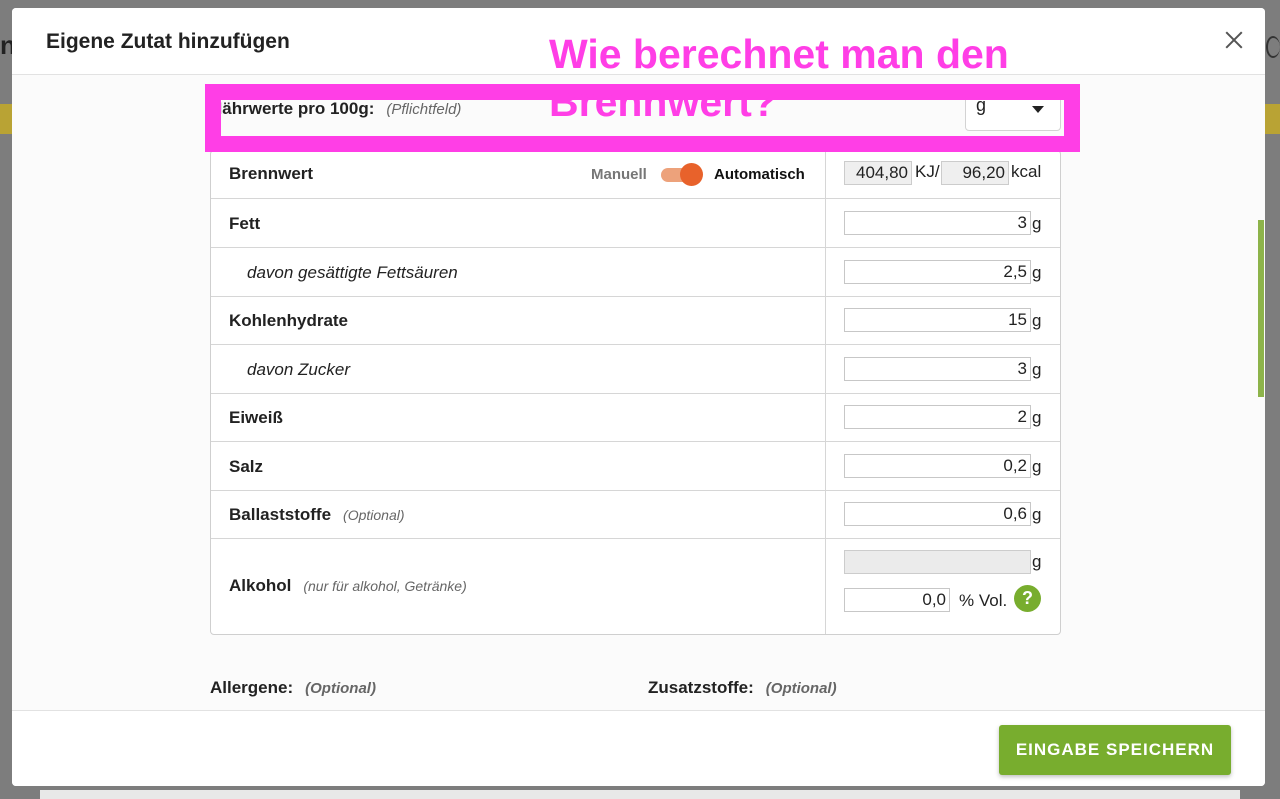 Image resolution: width=1280 pixels, height=799 pixels. I want to click on fiber-input: 0,6, so click(937, 514).